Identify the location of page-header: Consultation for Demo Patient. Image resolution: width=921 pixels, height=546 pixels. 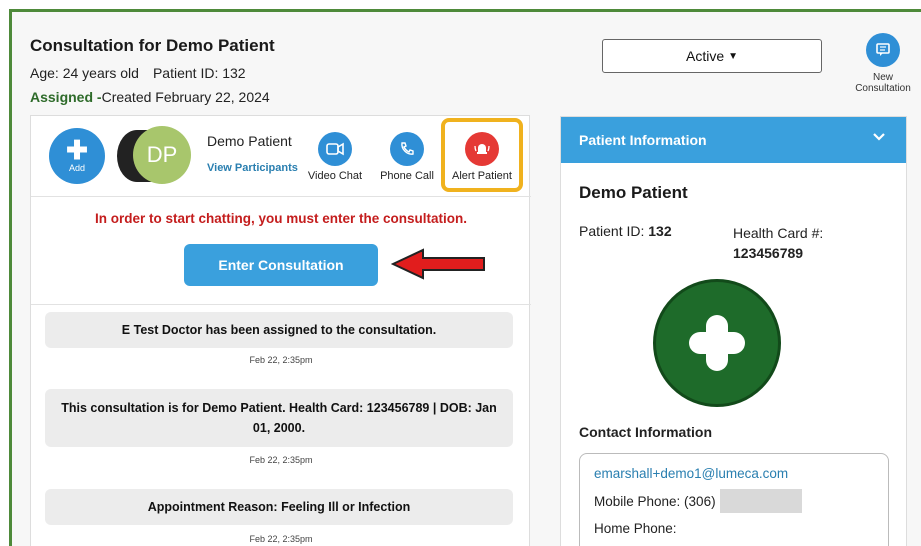
(152, 46).